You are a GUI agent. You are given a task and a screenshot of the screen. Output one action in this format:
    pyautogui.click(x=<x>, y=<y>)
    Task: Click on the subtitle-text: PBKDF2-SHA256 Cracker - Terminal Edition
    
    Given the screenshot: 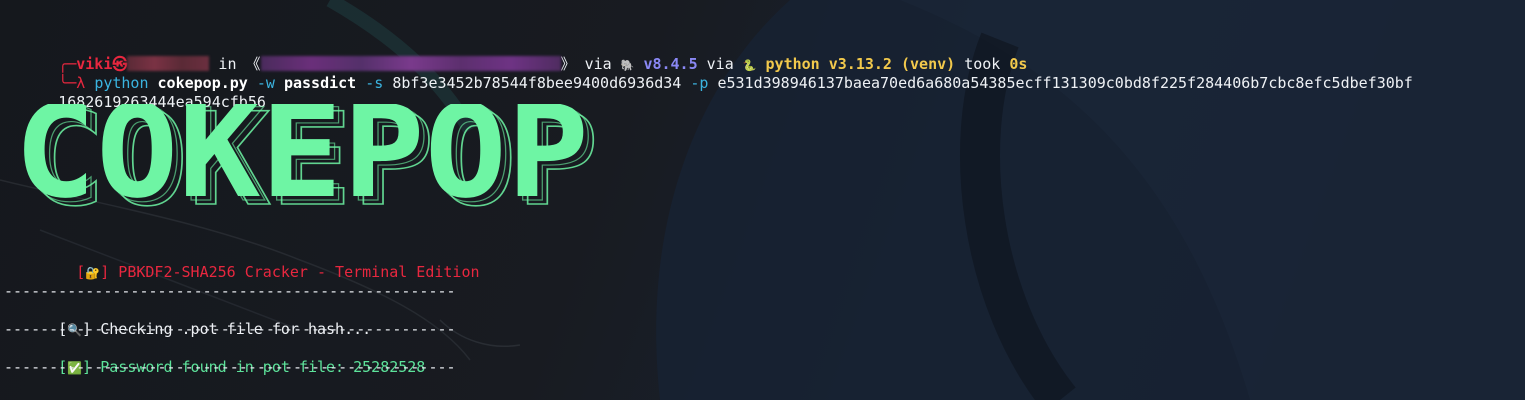 What is the action you would take?
    pyautogui.click(x=299, y=272)
    